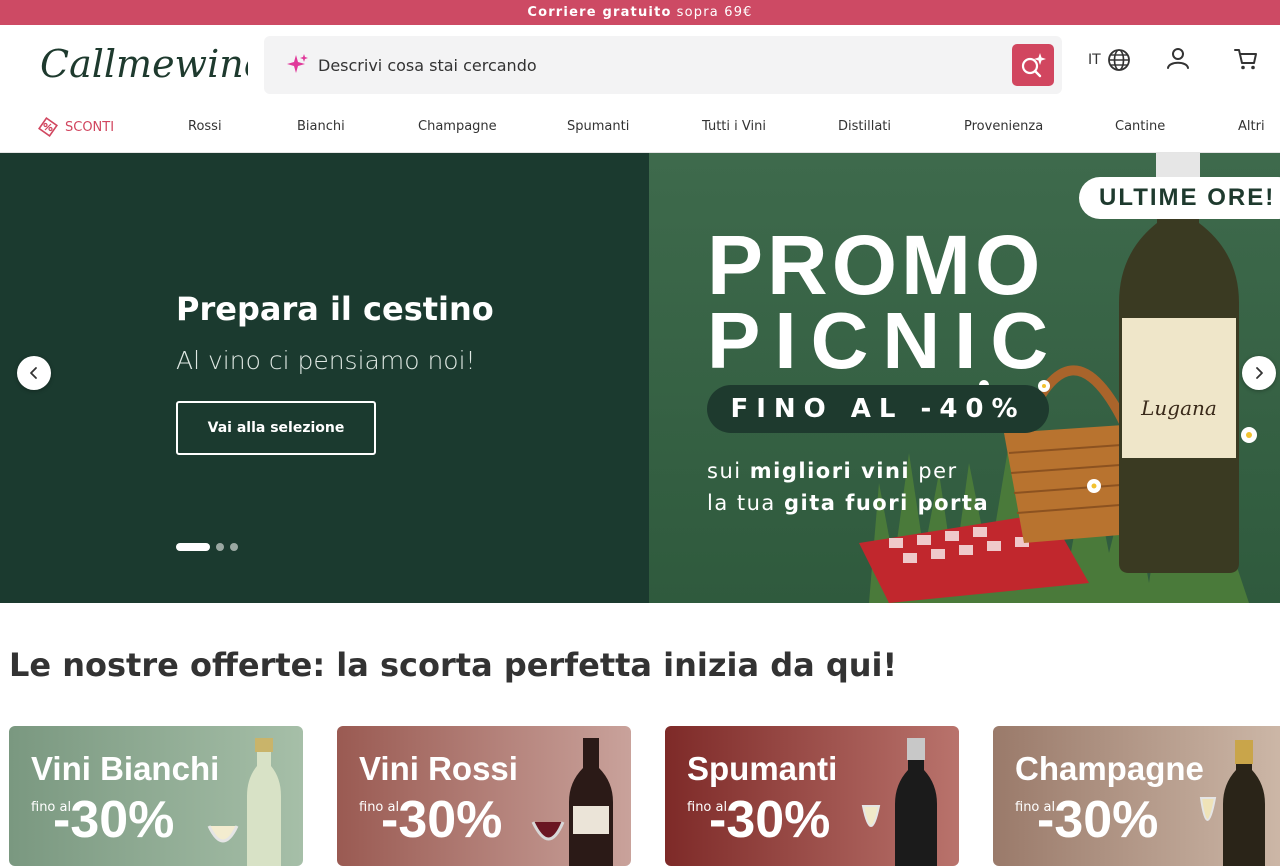 This screenshot has width=1280, height=866. I want to click on offer-card-vini-rossi: Vini Rossi fino al -30%, so click(484, 796).